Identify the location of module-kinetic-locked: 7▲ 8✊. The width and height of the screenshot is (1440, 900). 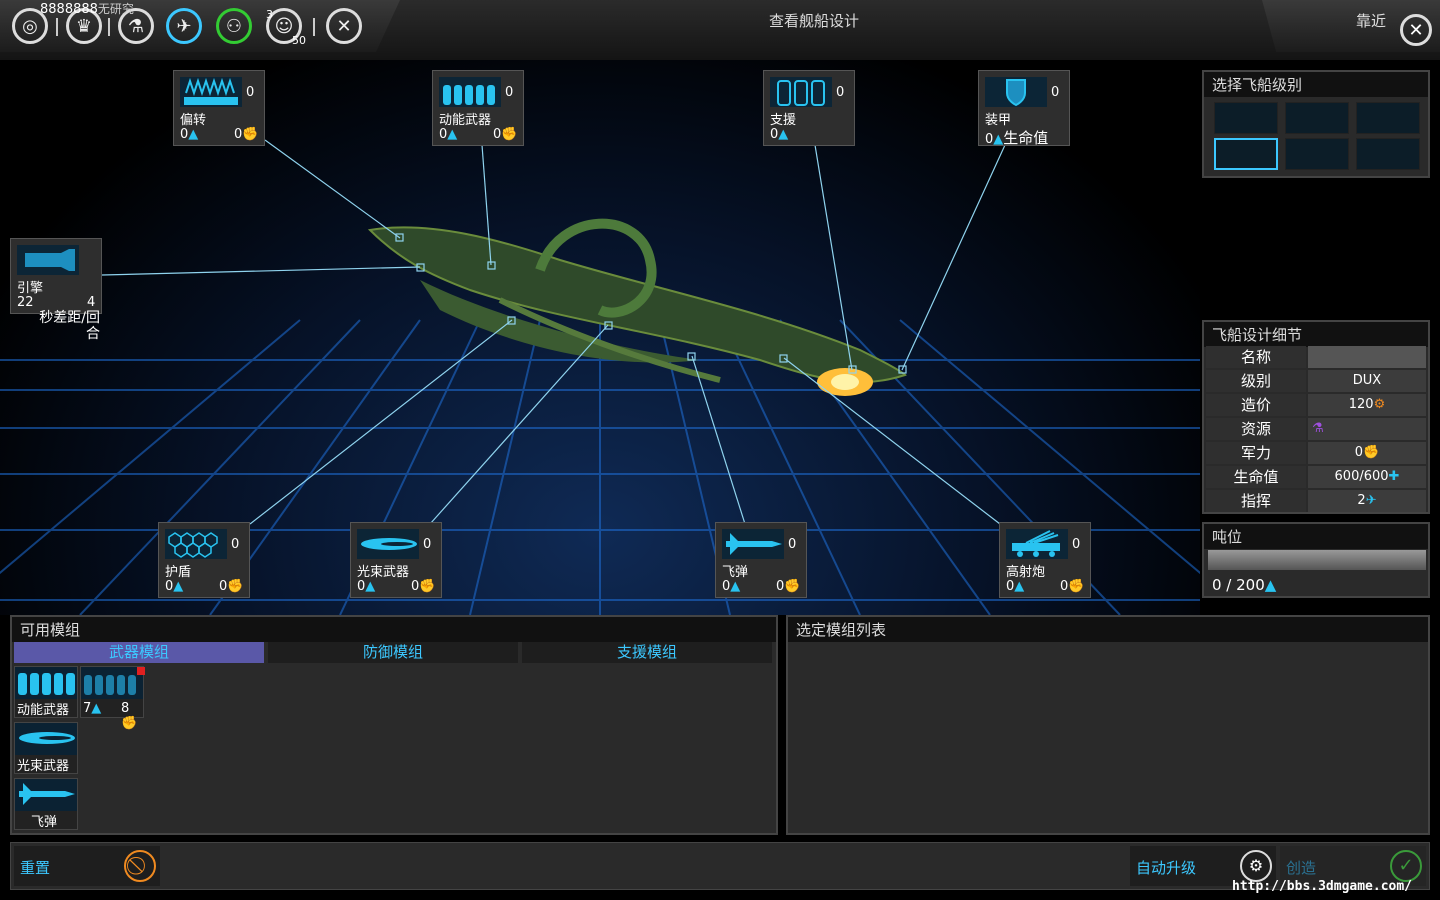
(112, 698).